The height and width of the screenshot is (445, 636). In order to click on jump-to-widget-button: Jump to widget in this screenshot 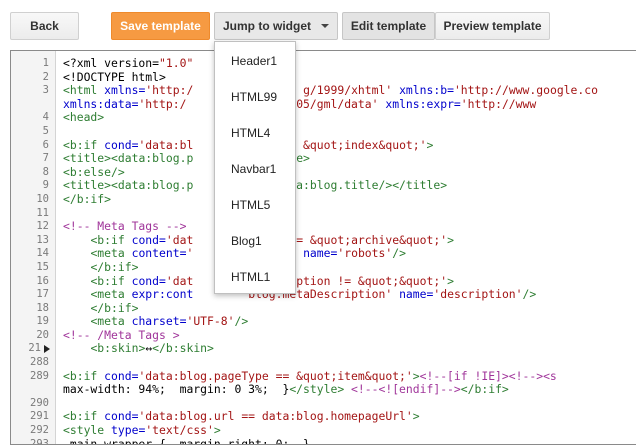, I will do `click(276, 26)`.